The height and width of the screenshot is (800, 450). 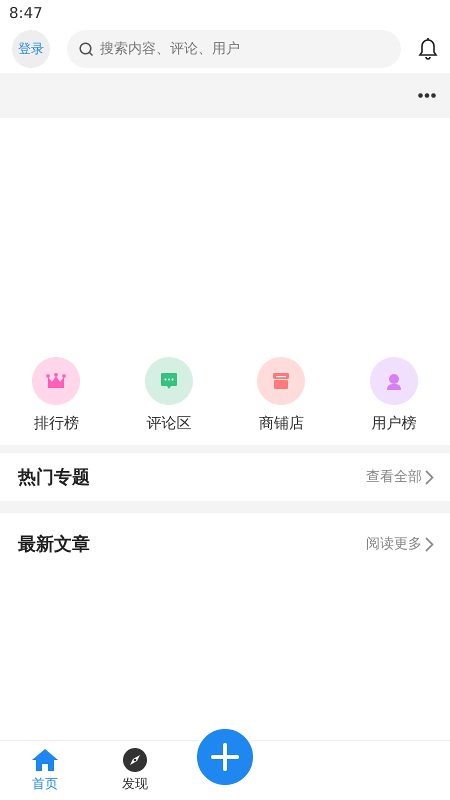 What do you see at coordinates (45, 760) in the screenshot?
I see `home-icon` at bounding box center [45, 760].